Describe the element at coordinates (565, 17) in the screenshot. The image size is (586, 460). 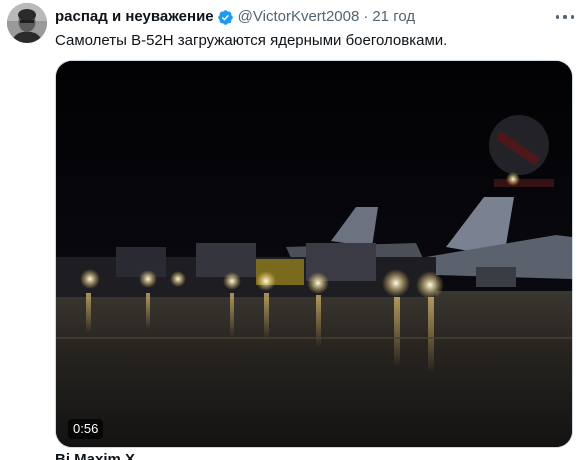
I see `more-options-icon` at that location.